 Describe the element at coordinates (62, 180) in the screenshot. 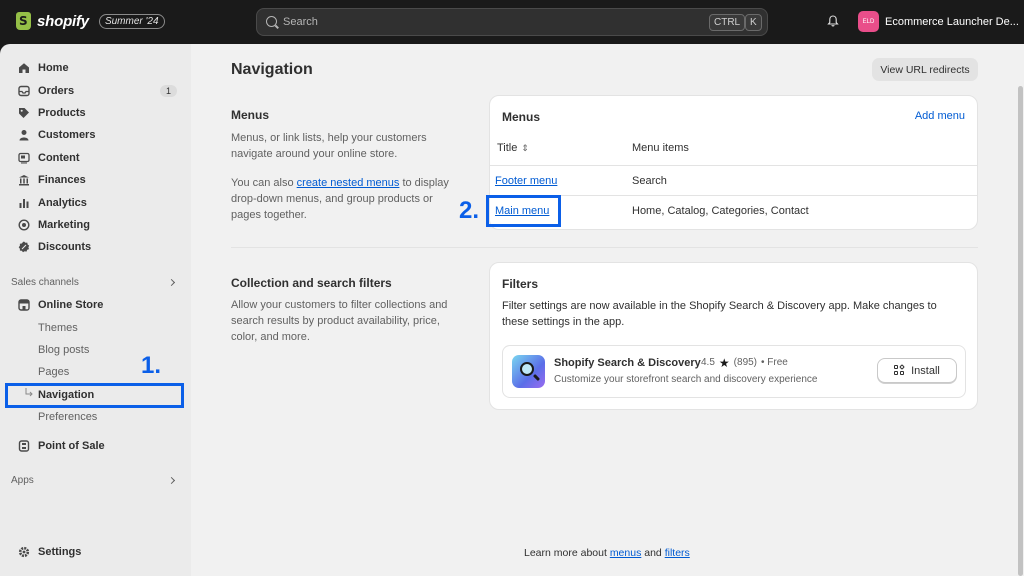

I see `sidebar-item-label: Finances` at that location.